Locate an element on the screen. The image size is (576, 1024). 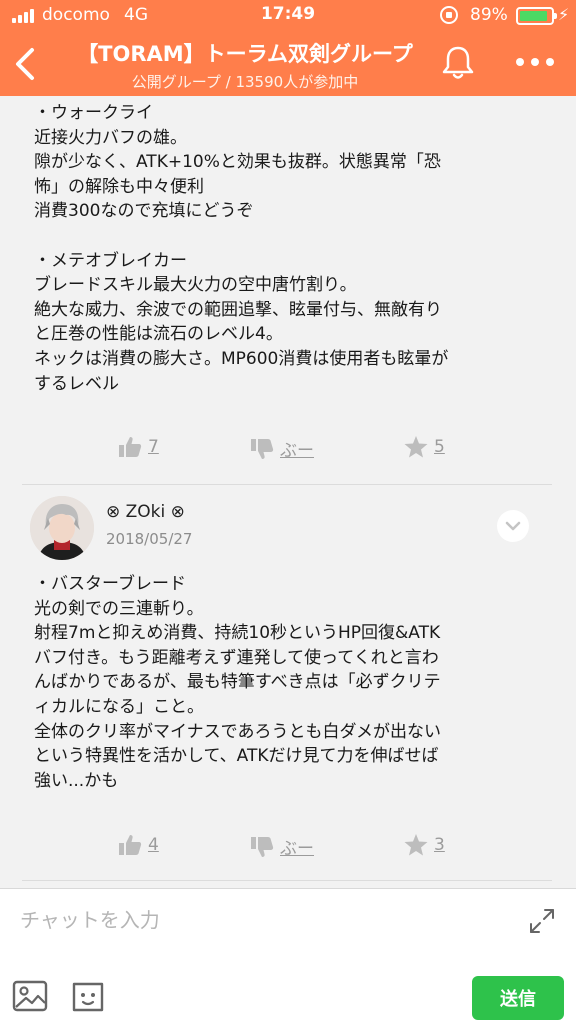
post-line: 絶大な威力、余波での範囲追撃、眩暈付与、無敵有り is located at coordinates (238, 309).